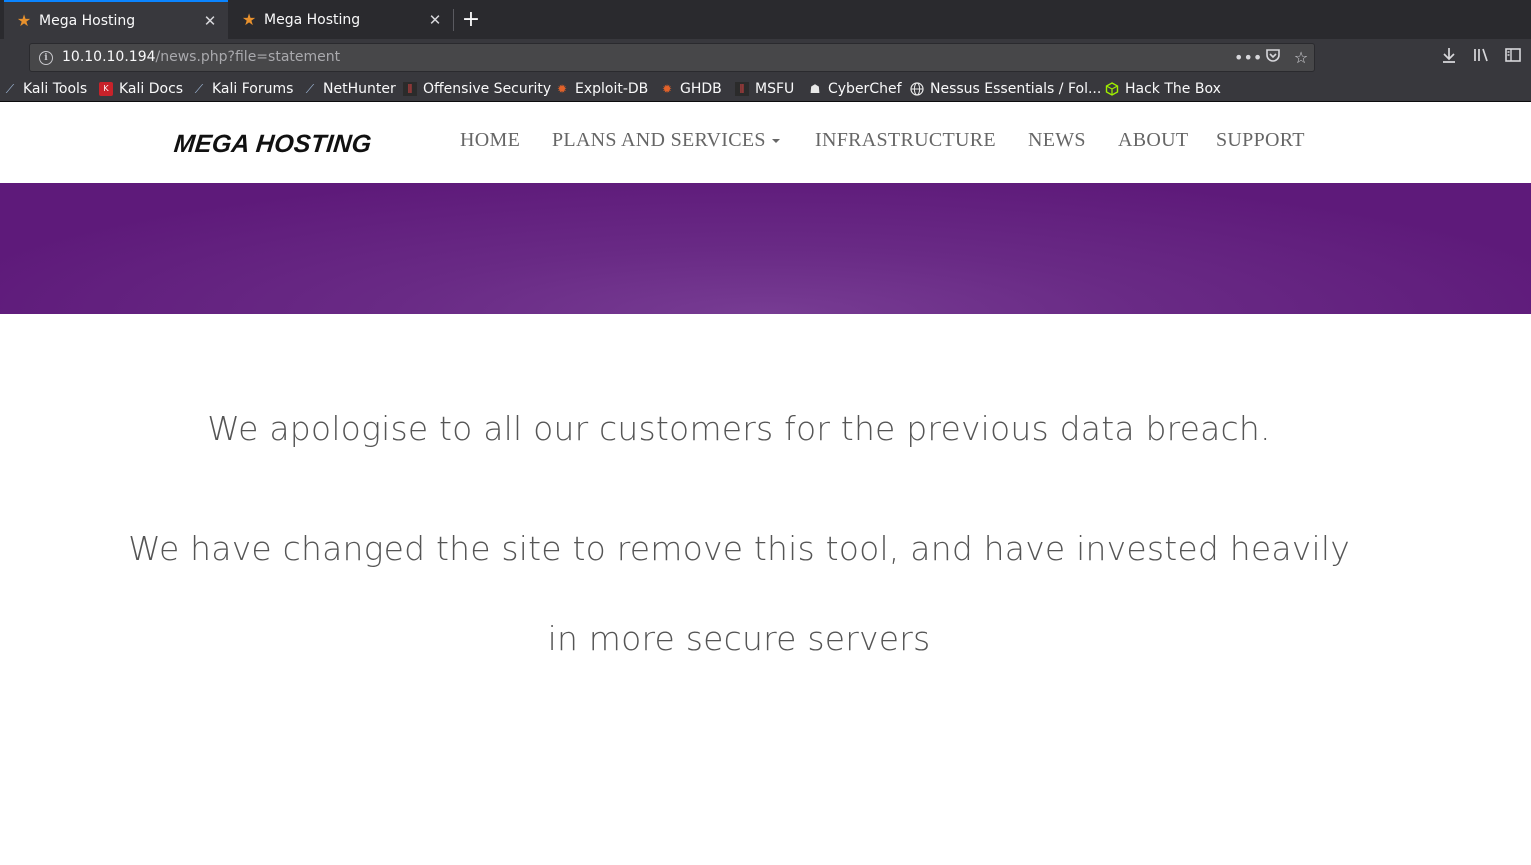 Image resolution: width=1531 pixels, height=865 pixels. I want to click on nav-about: ABOUT, so click(1153, 140).